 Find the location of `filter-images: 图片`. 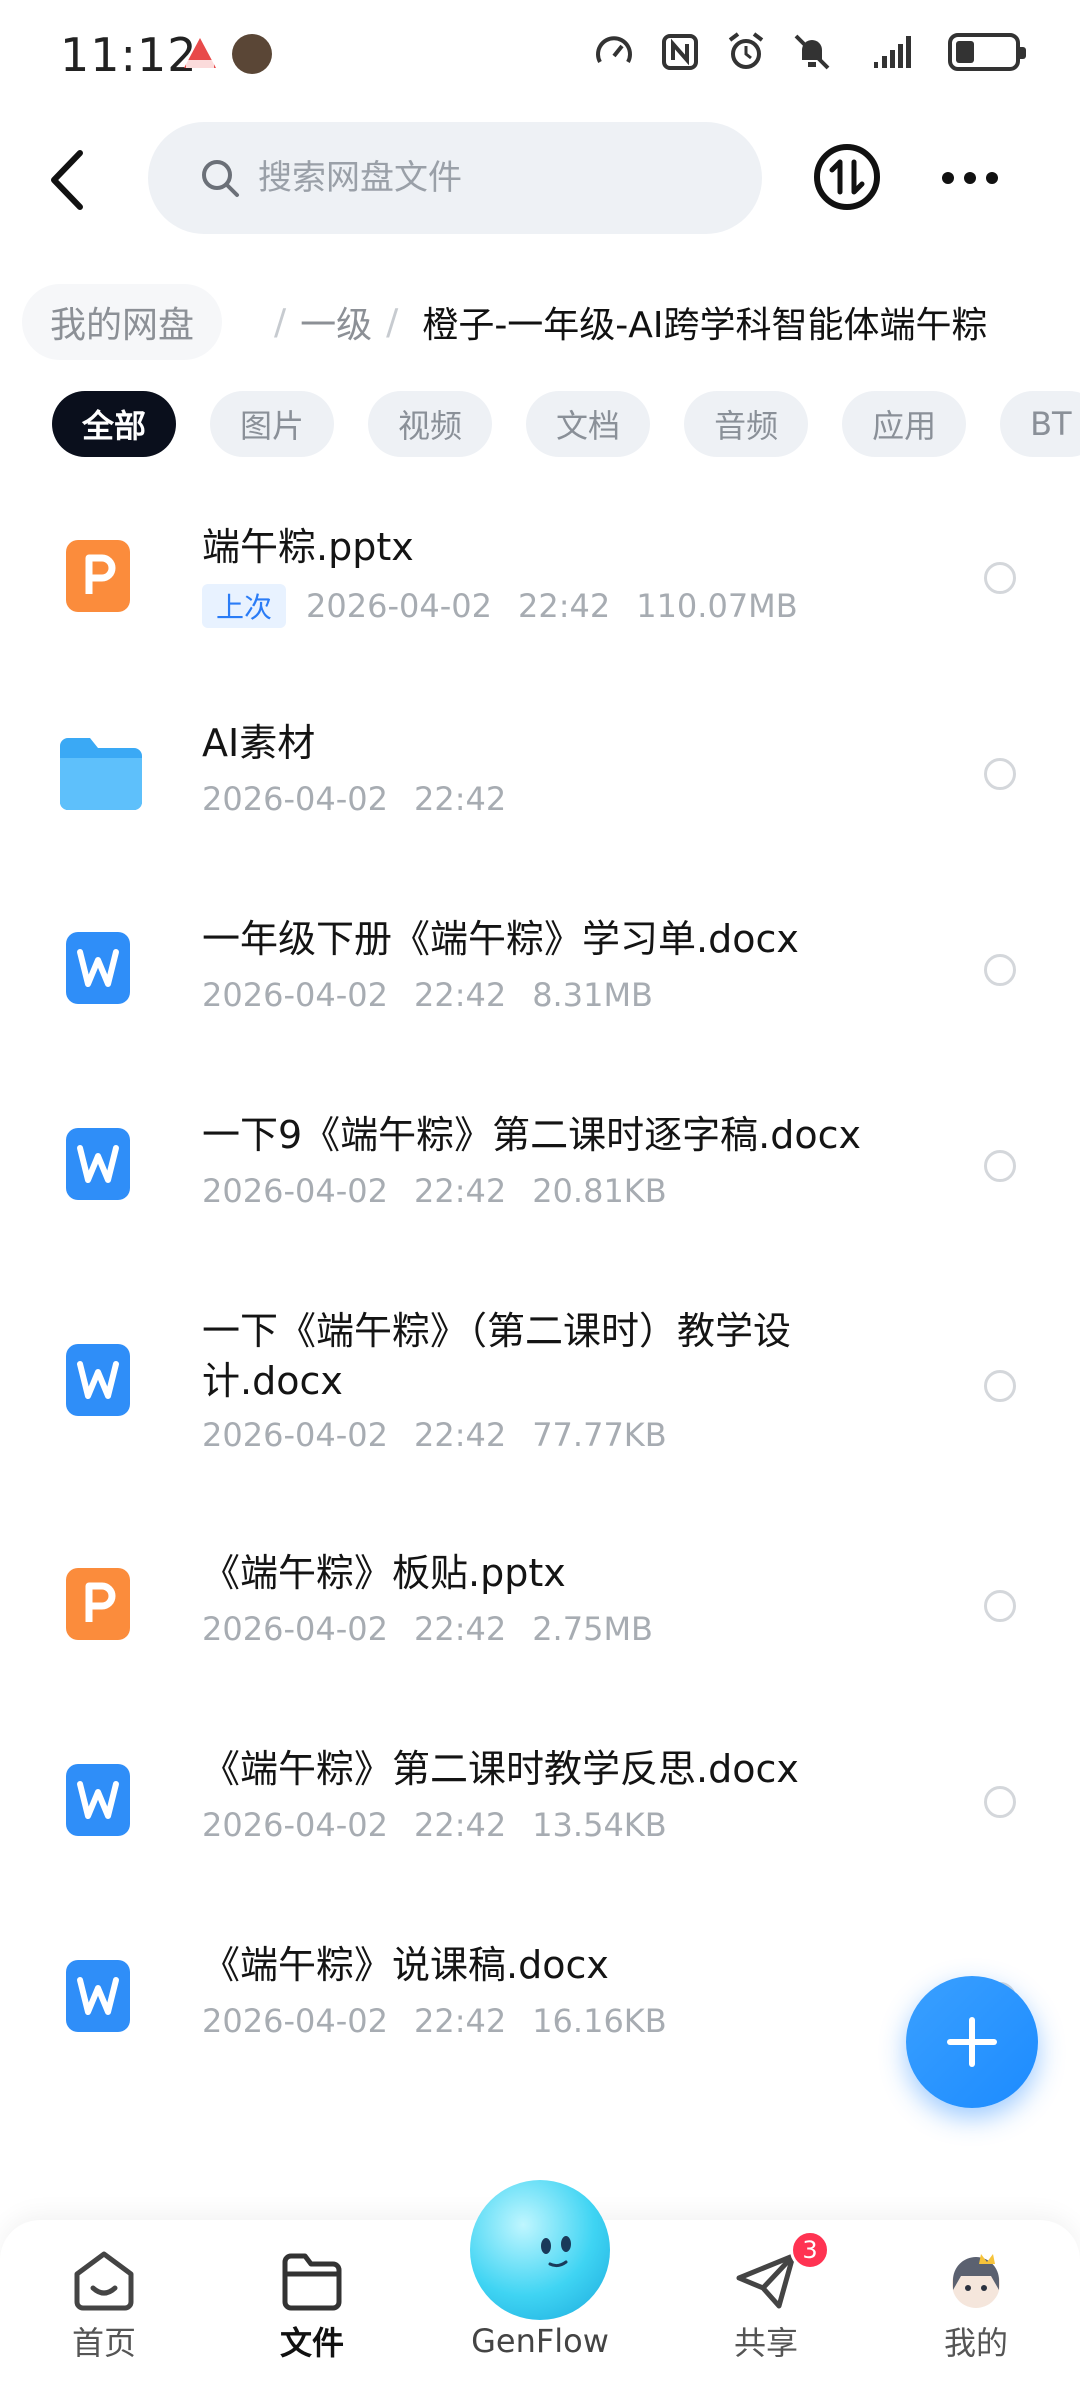

filter-images: 图片 is located at coordinates (272, 424).